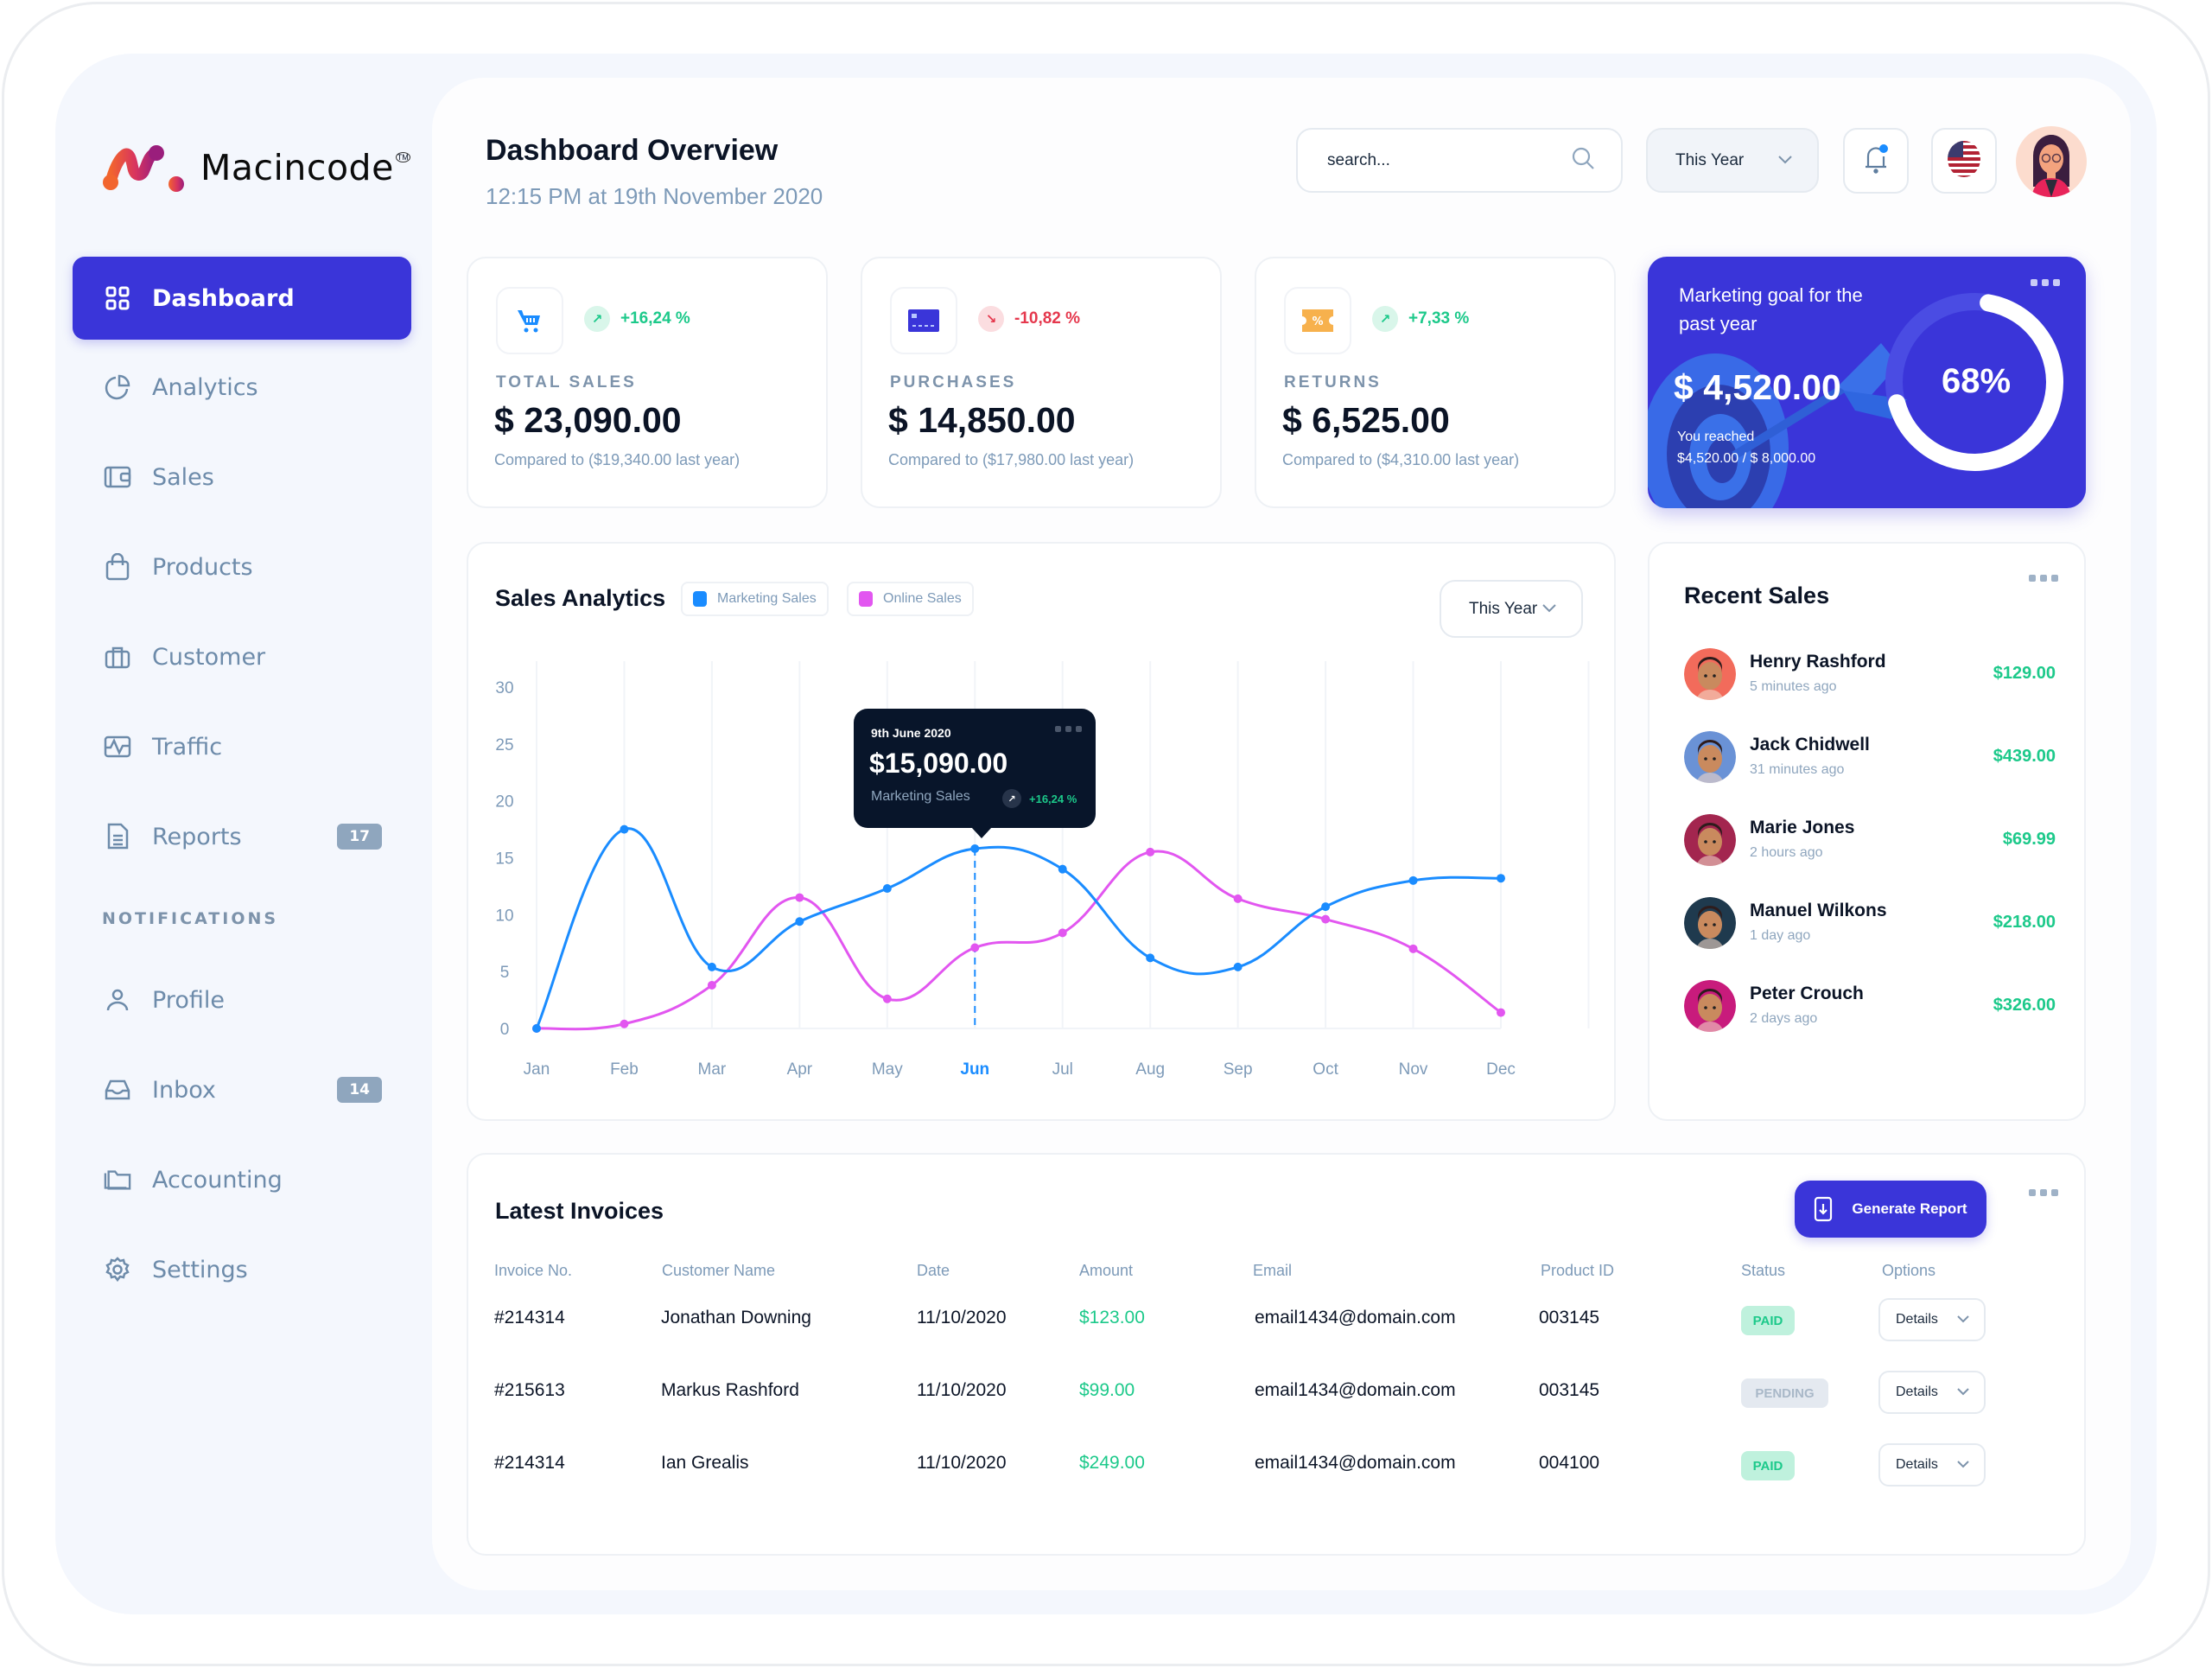  I want to click on sale-time: 2 days ago, so click(1784, 1018).